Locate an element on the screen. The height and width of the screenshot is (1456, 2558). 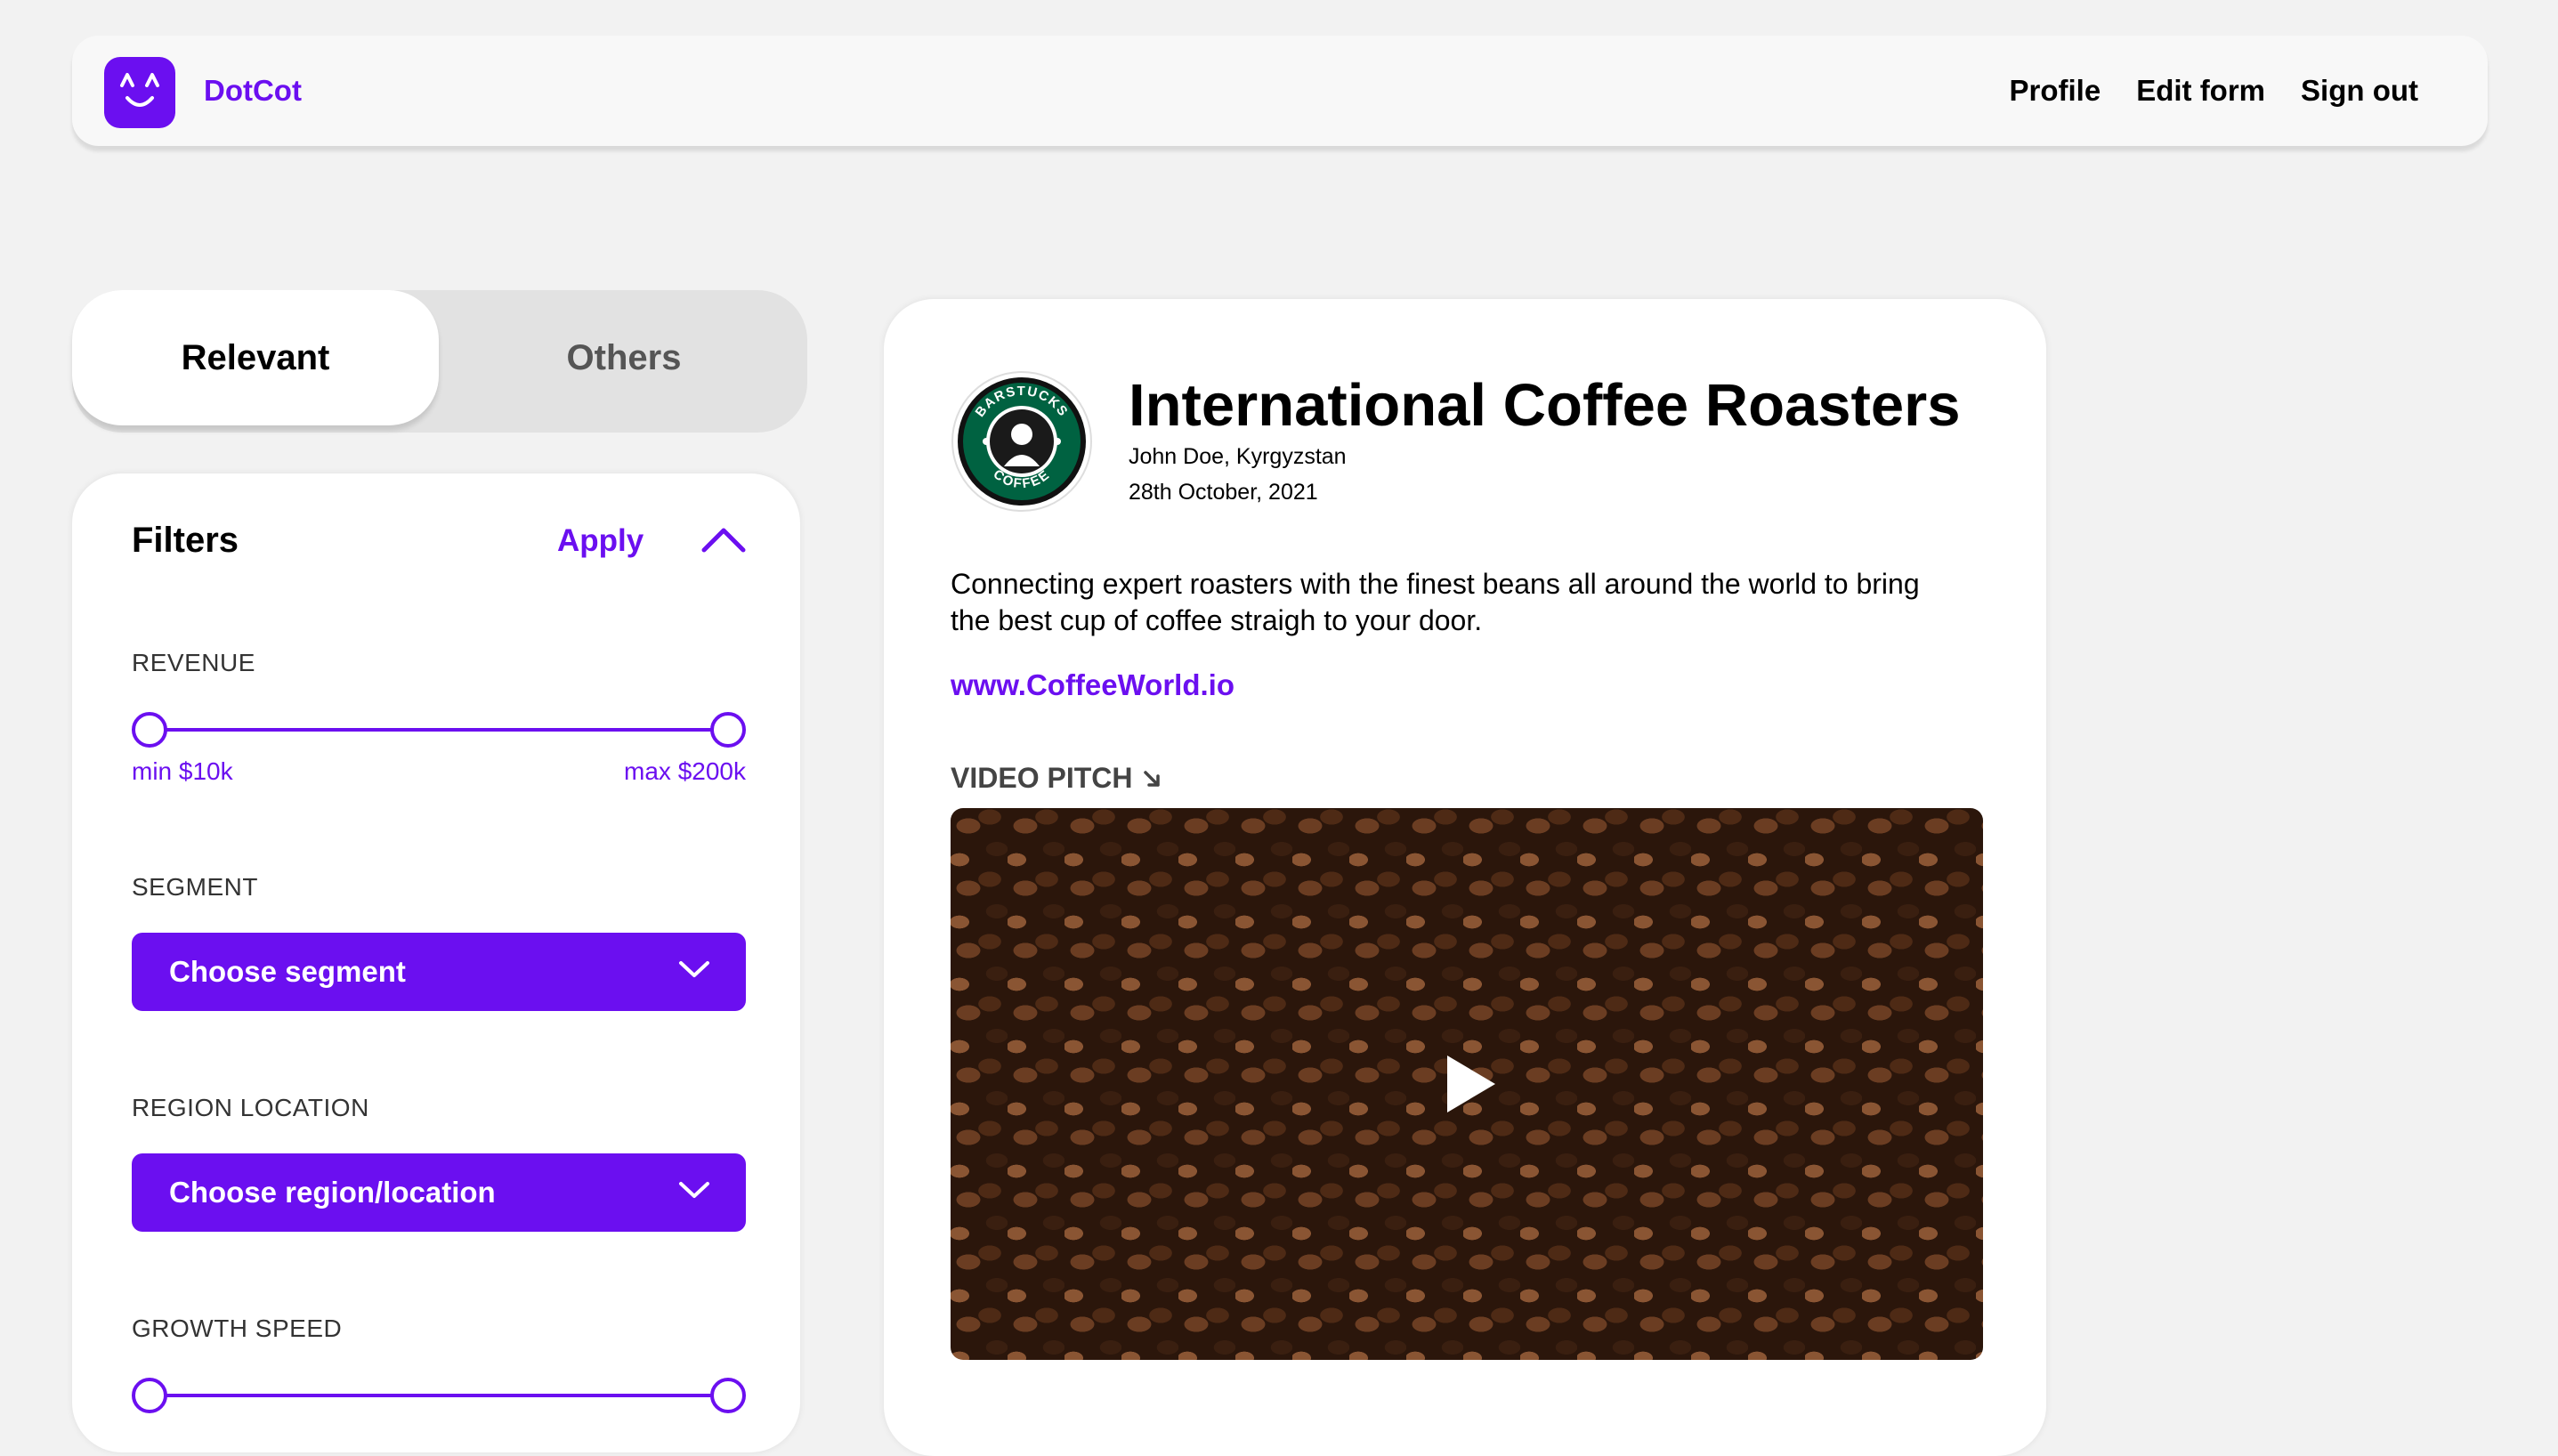
top-navbar: DotCot Profile Edit form Sign out is located at coordinates (1280, 91).